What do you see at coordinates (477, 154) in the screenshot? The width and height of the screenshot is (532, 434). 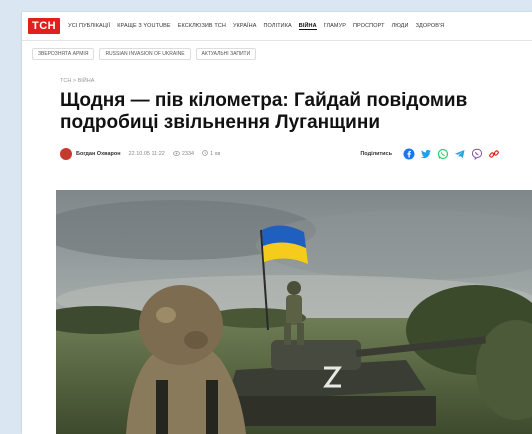 I see `viber-icon` at bounding box center [477, 154].